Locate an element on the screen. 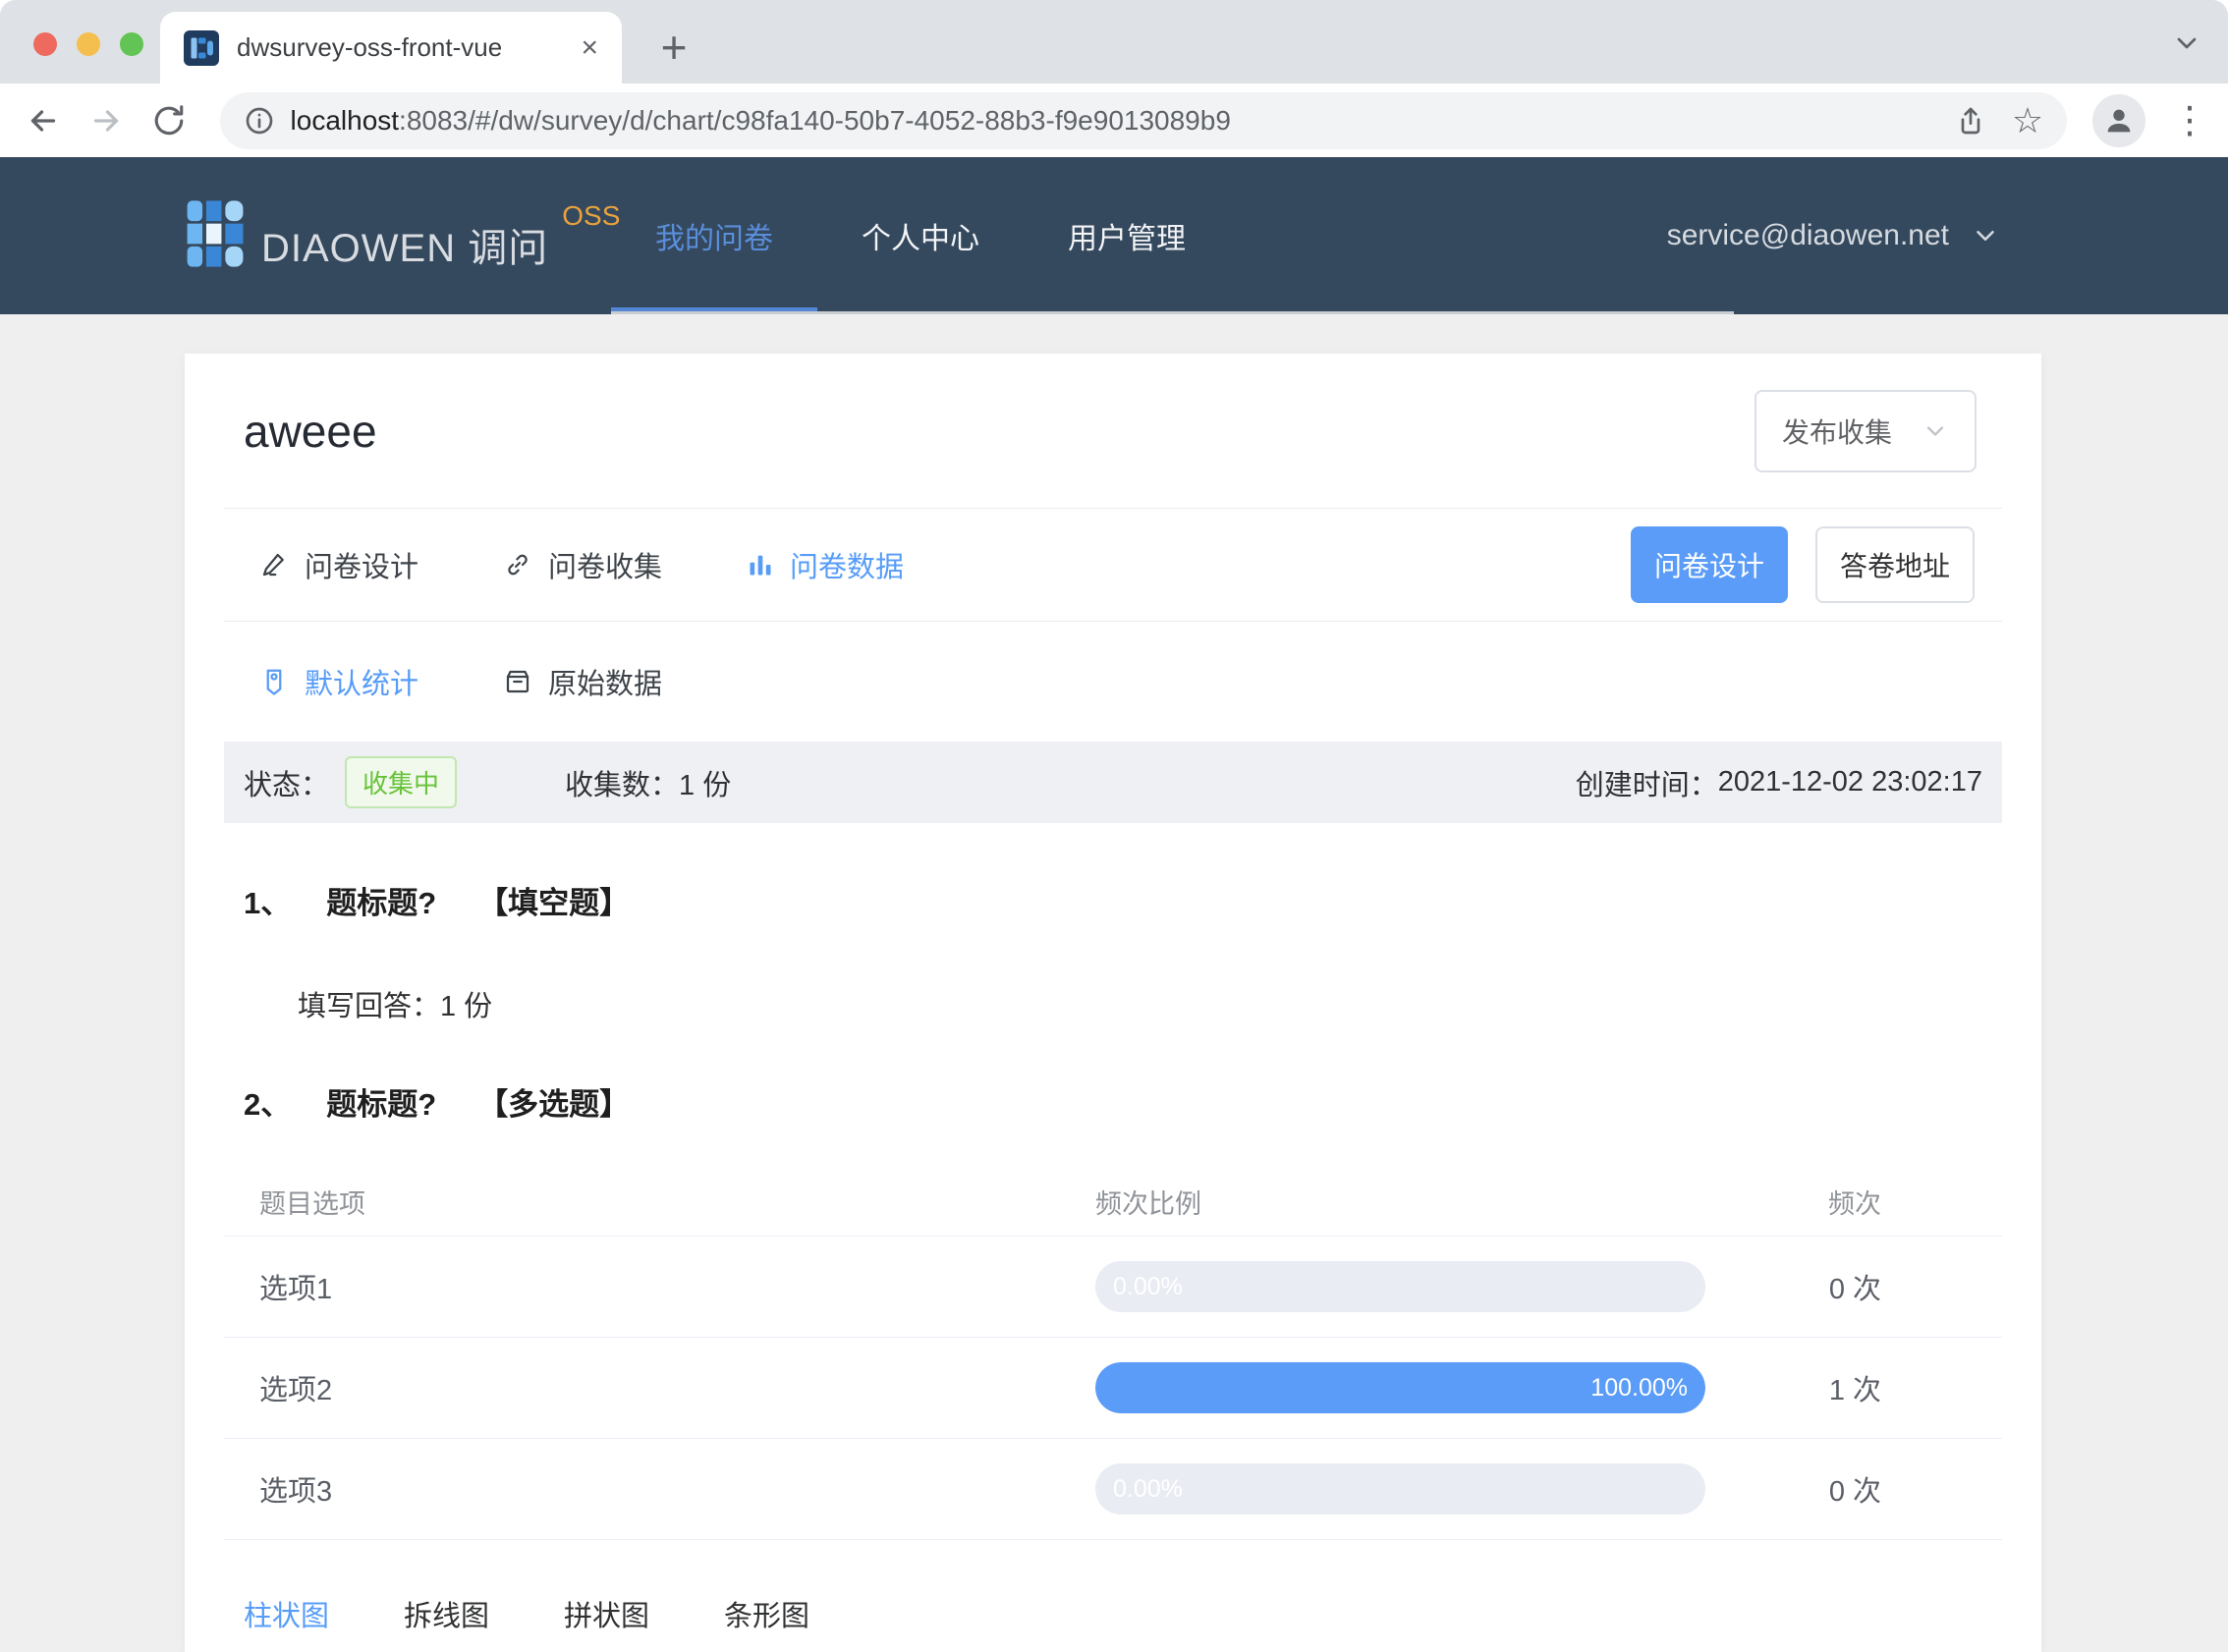  browser-tab: dwsurvey-oss-front-vue × is located at coordinates (391, 47).